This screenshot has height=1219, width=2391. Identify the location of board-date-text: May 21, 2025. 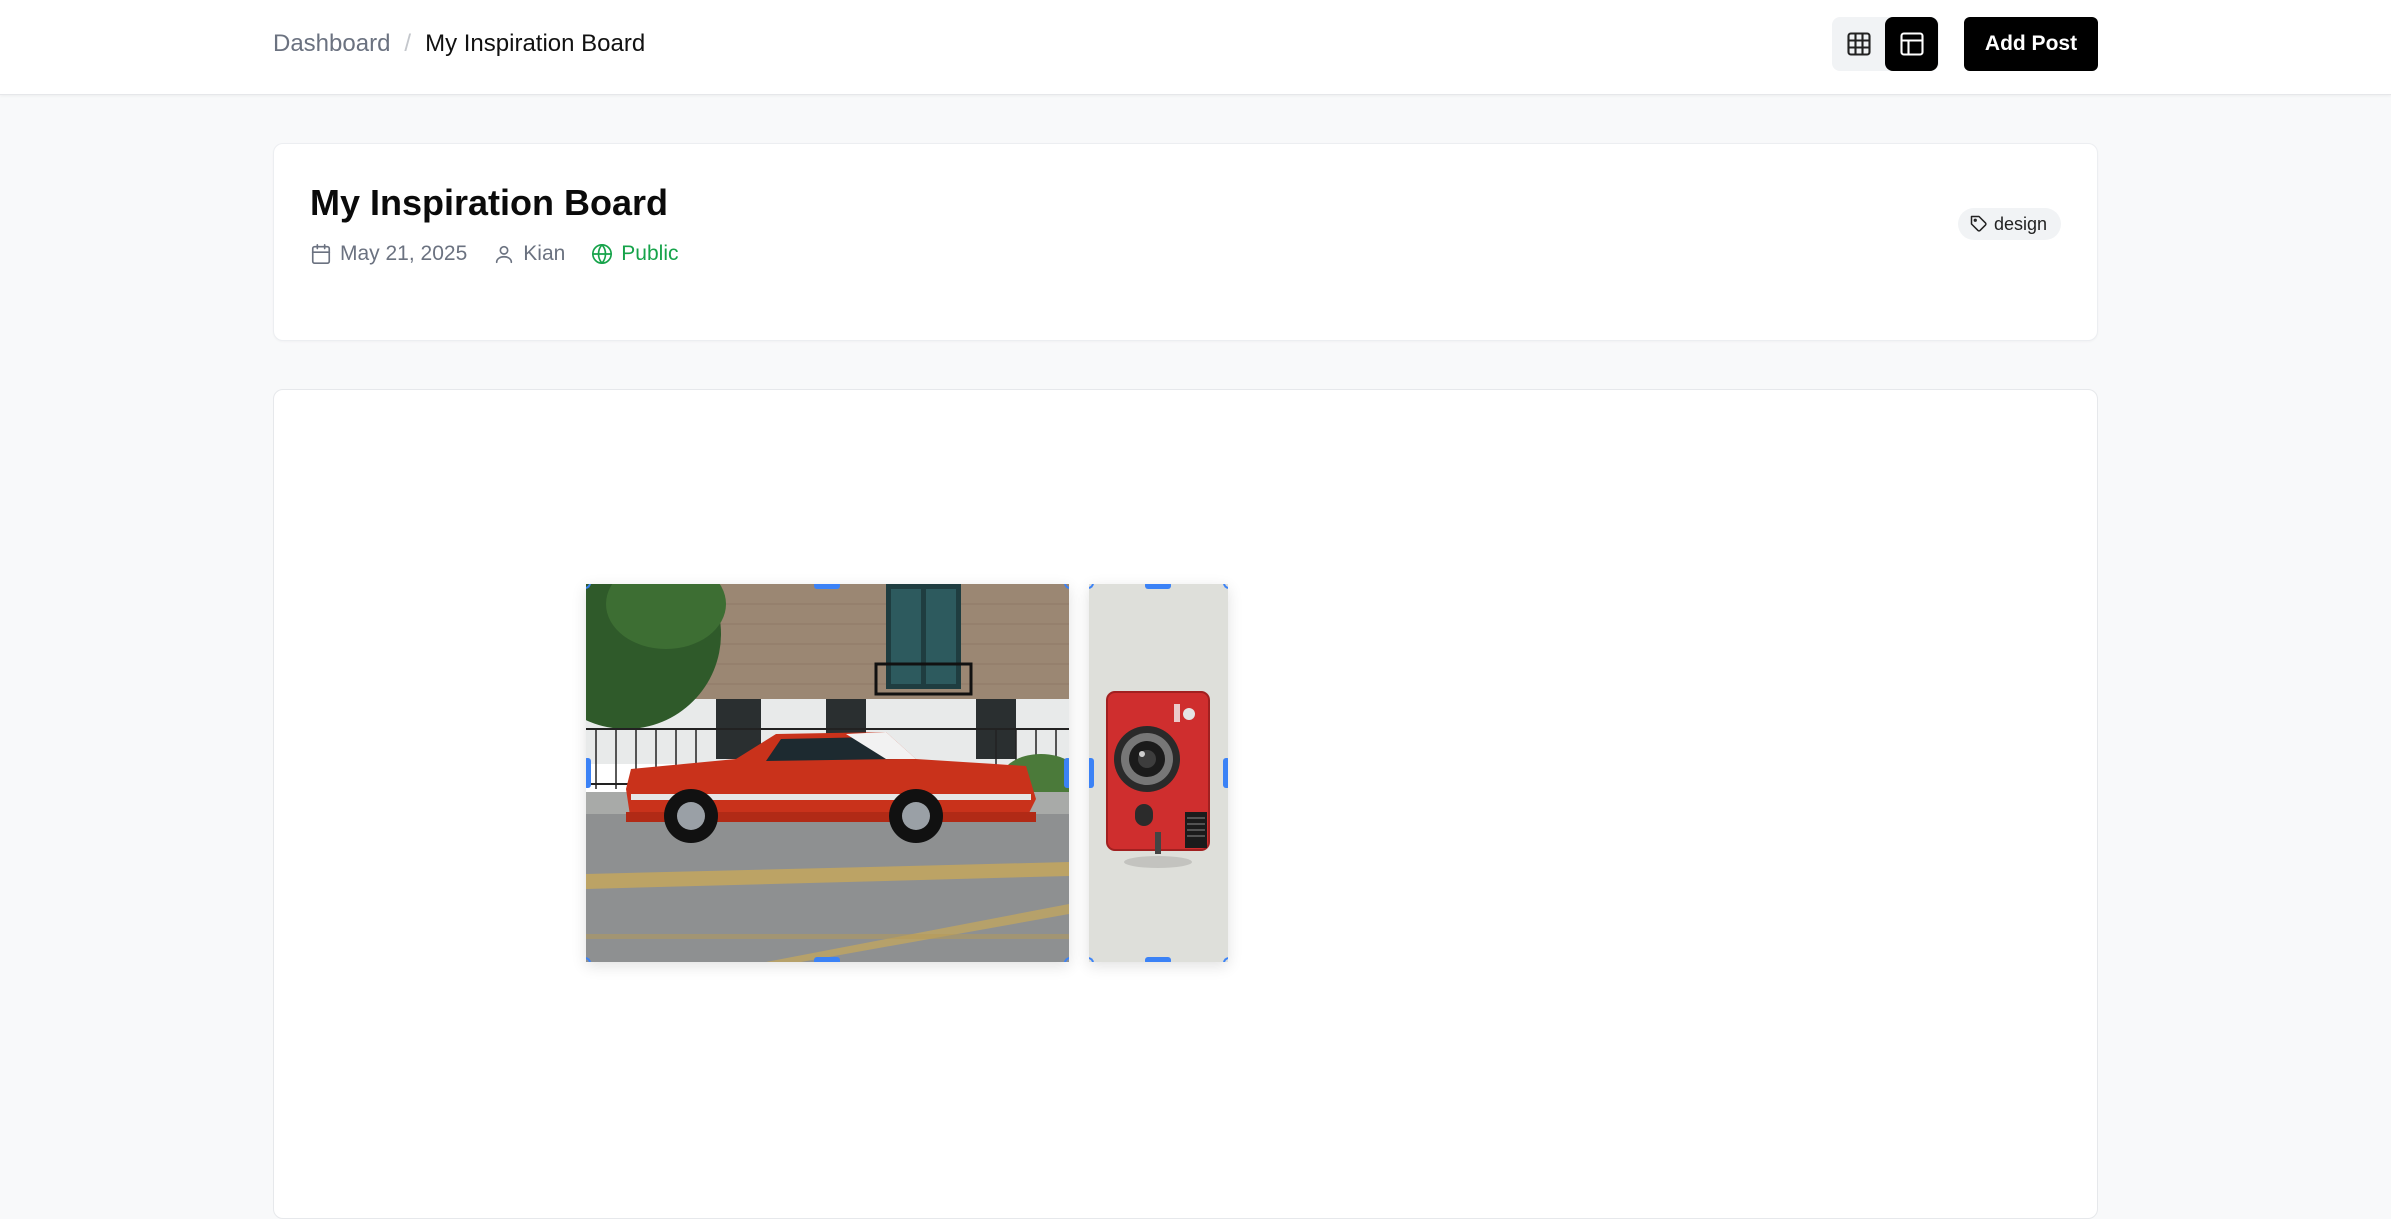
(404, 253).